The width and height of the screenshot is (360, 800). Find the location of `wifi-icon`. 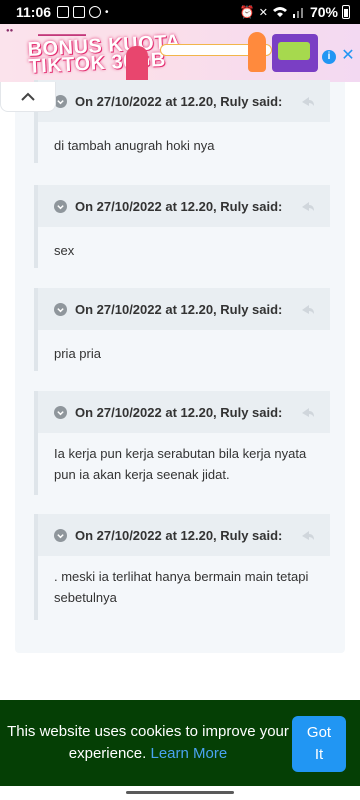

wifi-icon is located at coordinates (279, 12).